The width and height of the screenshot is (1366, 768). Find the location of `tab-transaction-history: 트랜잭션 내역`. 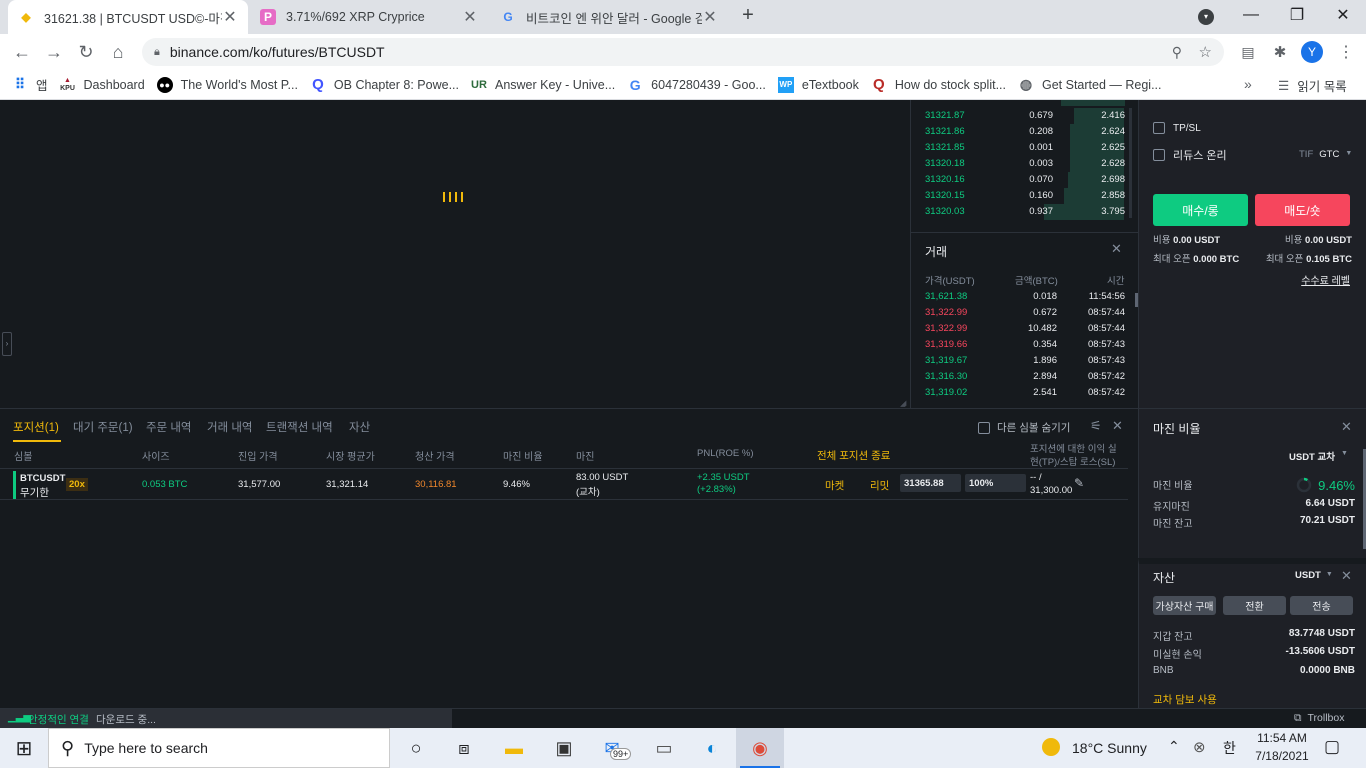

tab-transaction-history: 트랜잭션 내역 is located at coordinates (299, 427).